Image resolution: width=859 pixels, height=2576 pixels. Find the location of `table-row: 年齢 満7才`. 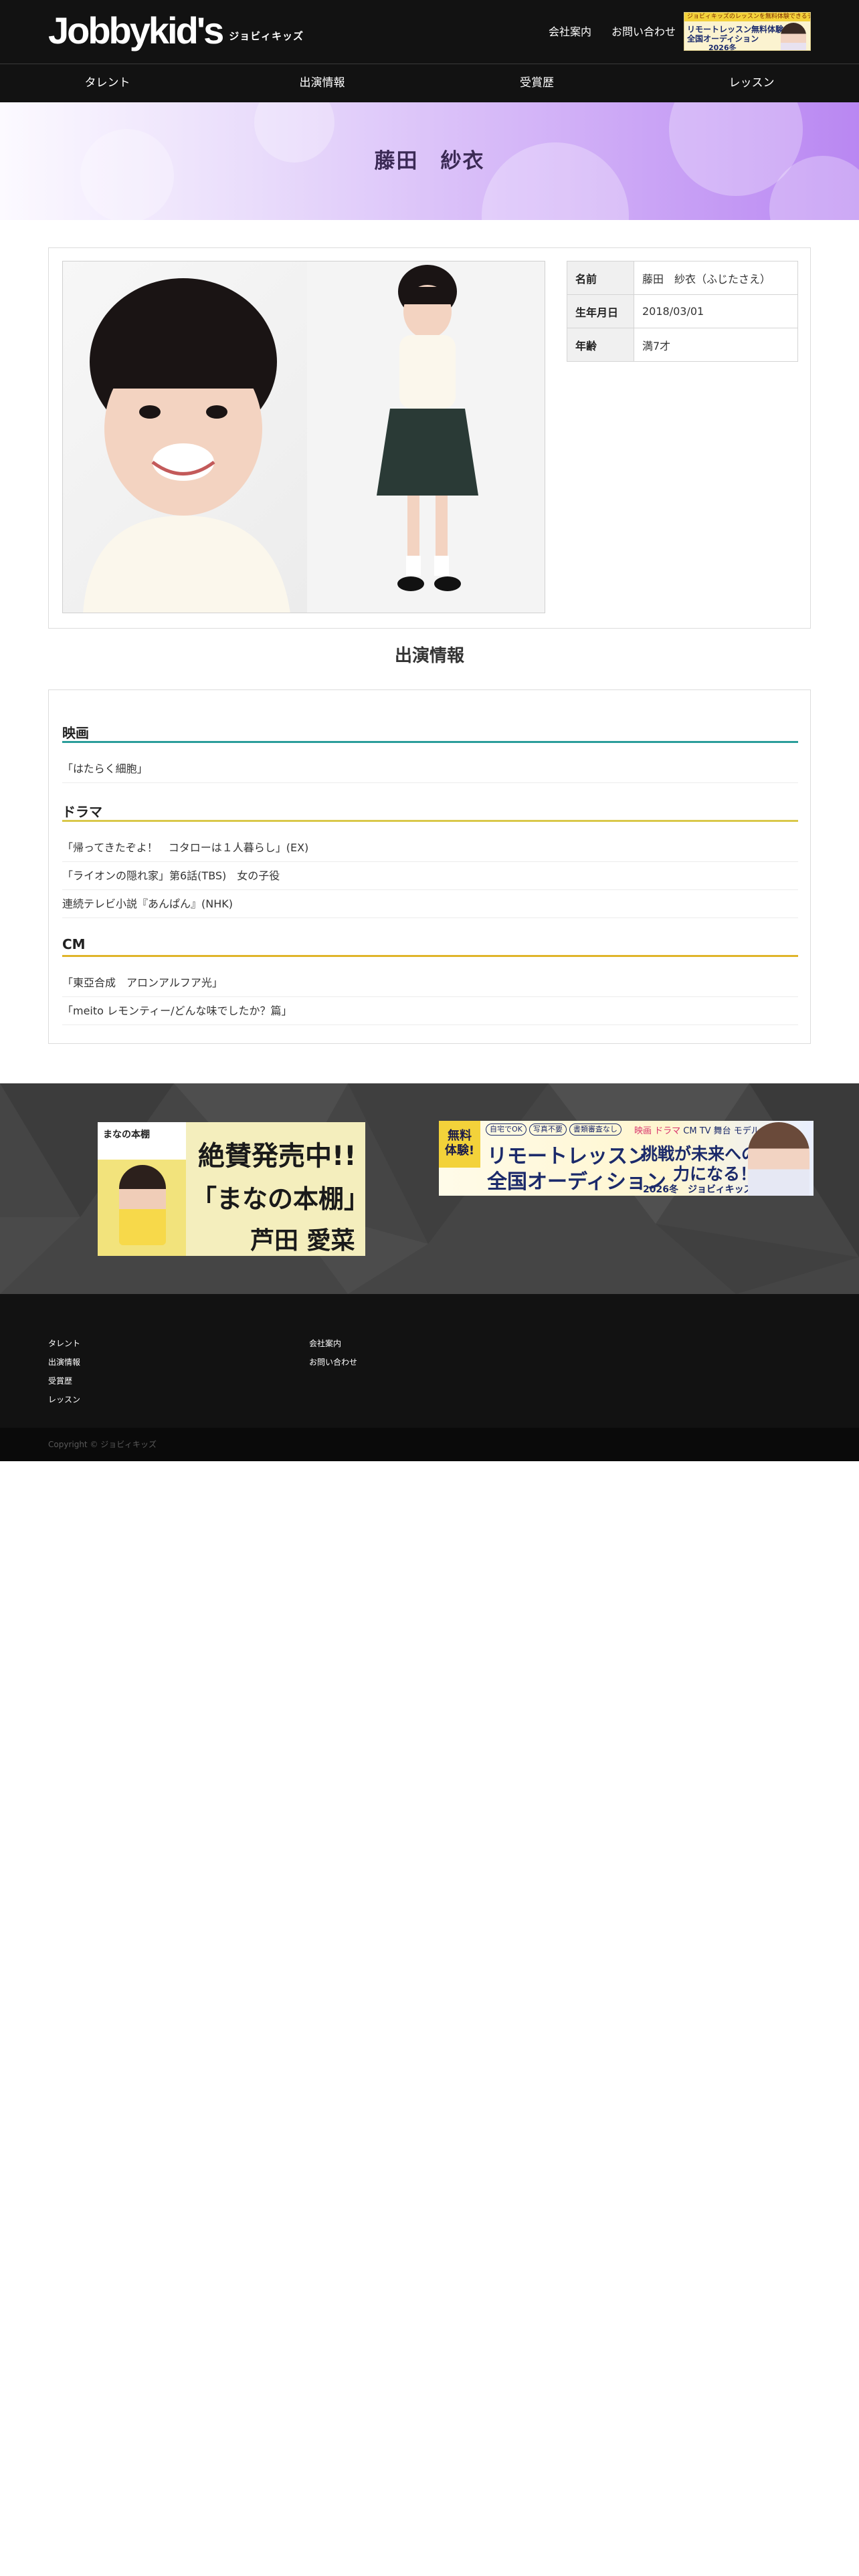

table-row: 年齢 満7才 is located at coordinates (682, 345).